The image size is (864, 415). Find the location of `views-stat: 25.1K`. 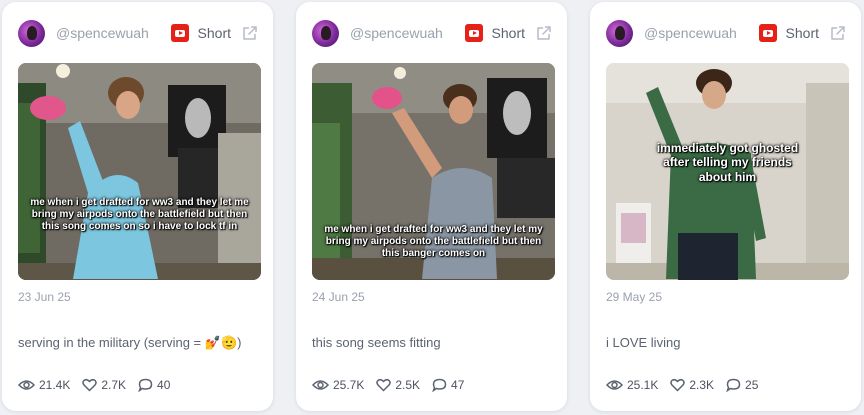

views-stat: 25.1K is located at coordinates (632, 385).